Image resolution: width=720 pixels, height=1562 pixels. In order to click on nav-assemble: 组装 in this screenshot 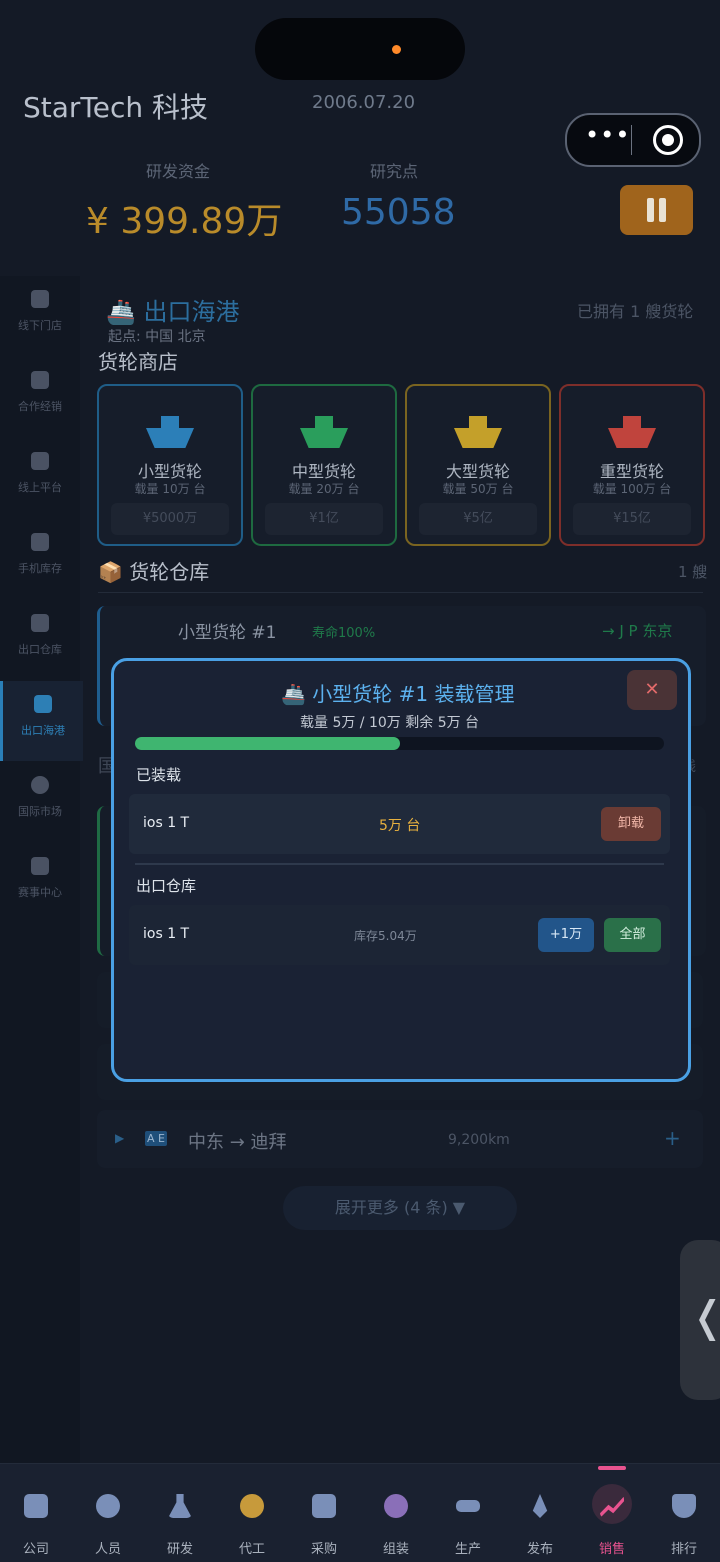, I will do `click(396, 1513)`.